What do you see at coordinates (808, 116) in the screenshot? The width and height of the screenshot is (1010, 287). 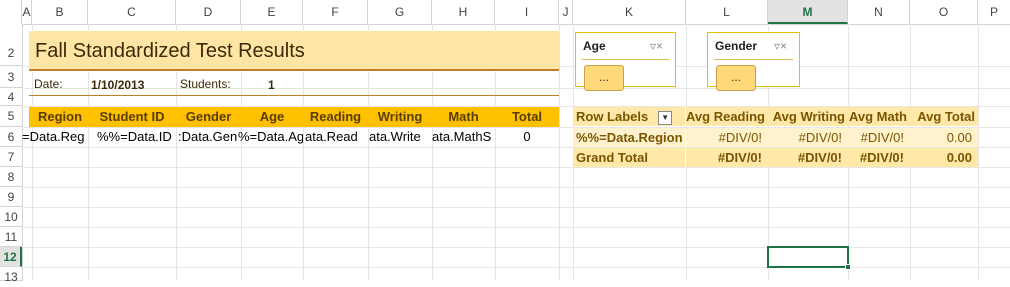 I see `pivot-header-avg-writing: Avg Writing` at bounding box center [808, 116].